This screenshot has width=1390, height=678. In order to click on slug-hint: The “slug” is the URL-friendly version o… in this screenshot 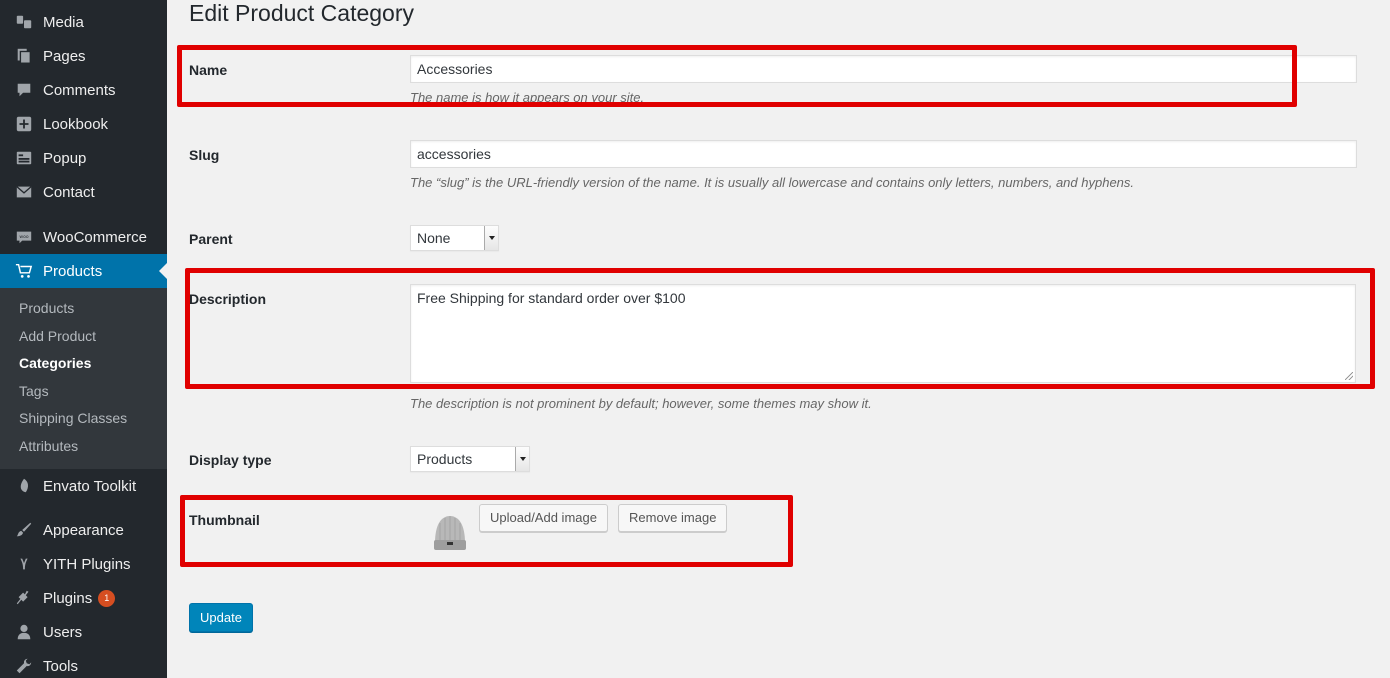, I will do `click(772, 182)`.